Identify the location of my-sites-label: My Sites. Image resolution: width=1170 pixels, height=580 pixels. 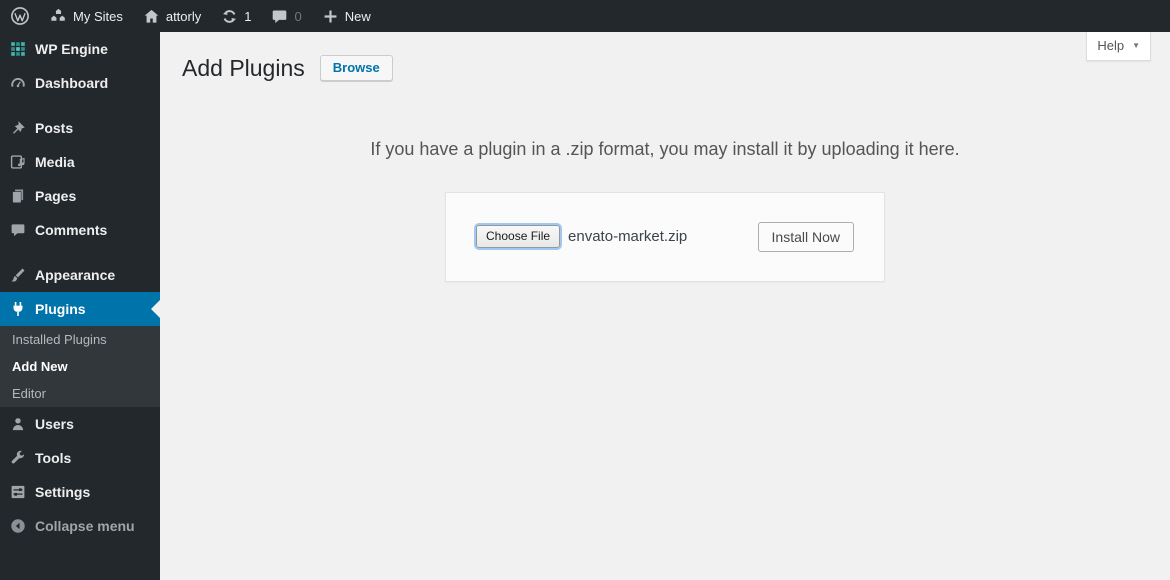
(98, 16).